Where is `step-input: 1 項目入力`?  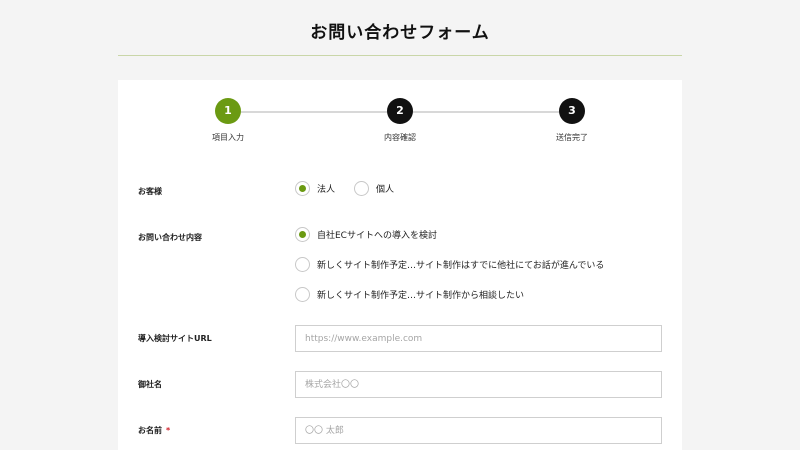
step-input: 1 項目入力 is located at coordinates (228, 120).